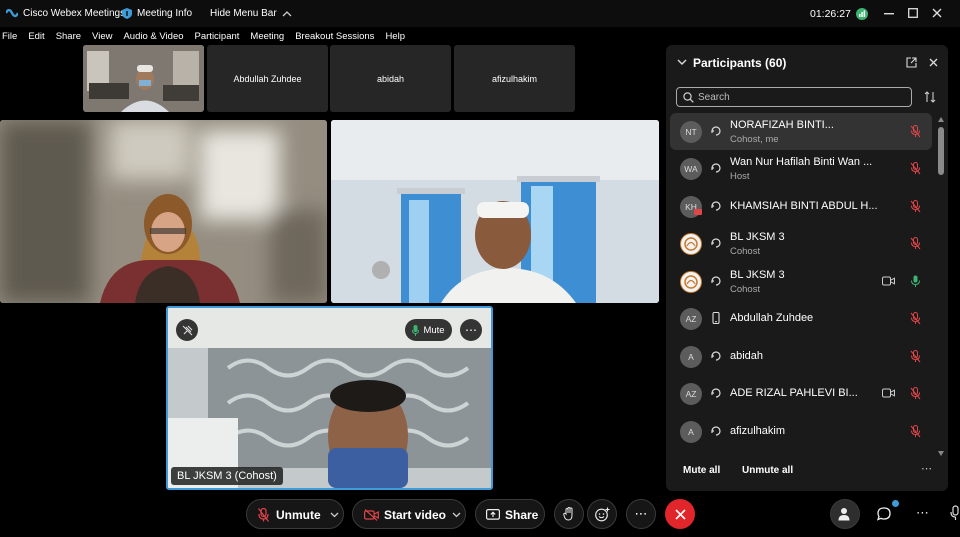 The image size is (960, 537). I want to click on close-window-icon, so click(937, 13).